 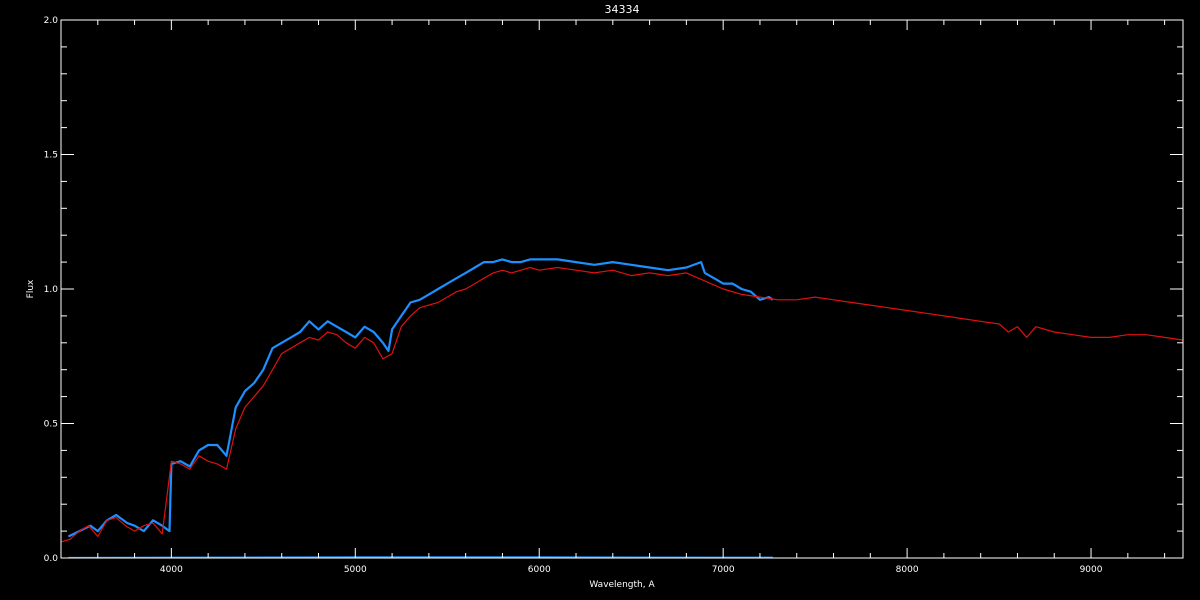 What do you see at coordinates (51, 425) in the screenshot?
I see `y-tick-label: 0.5` at bounding box center [51, 425].